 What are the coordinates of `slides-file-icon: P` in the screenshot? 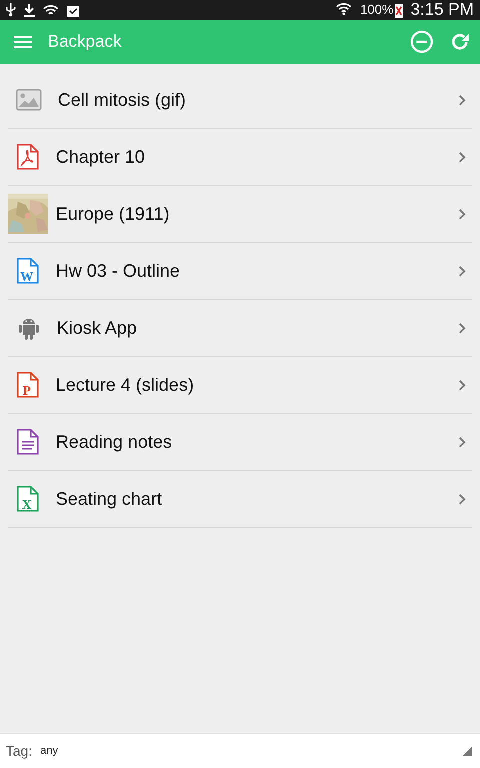 It's located at (28, 385).